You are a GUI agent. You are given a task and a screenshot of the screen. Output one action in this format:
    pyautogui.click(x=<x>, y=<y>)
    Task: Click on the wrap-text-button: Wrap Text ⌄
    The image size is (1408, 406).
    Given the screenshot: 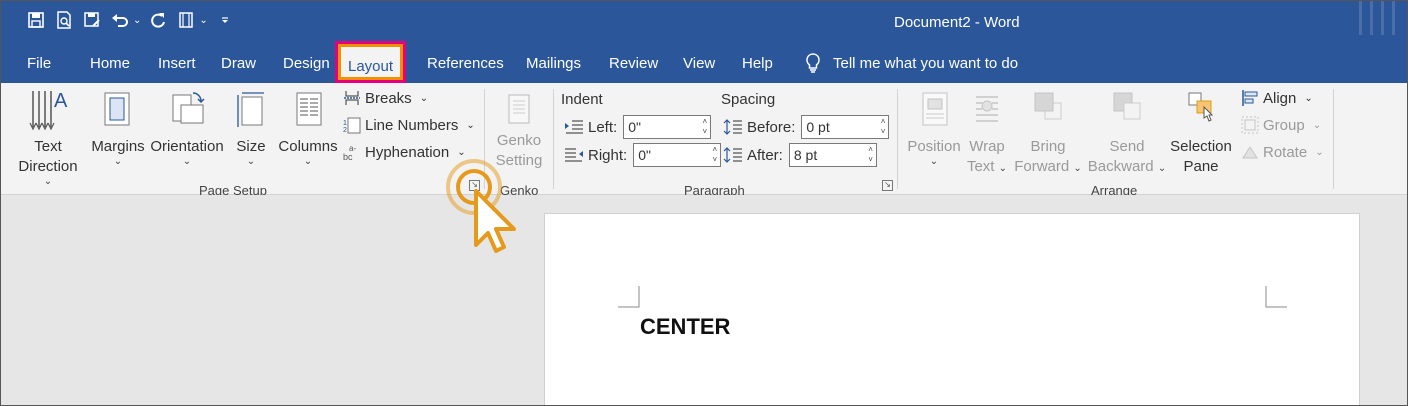 What is the action you would take?
    pyautogui.click(x=987, y=132)
    